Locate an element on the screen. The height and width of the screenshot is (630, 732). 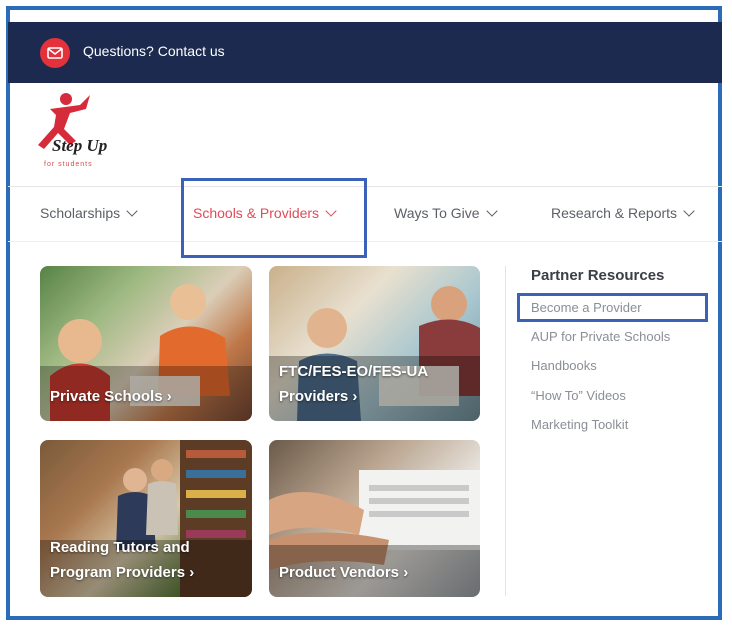
card-label: Product Vendors › is located at coordinates (344, 572).